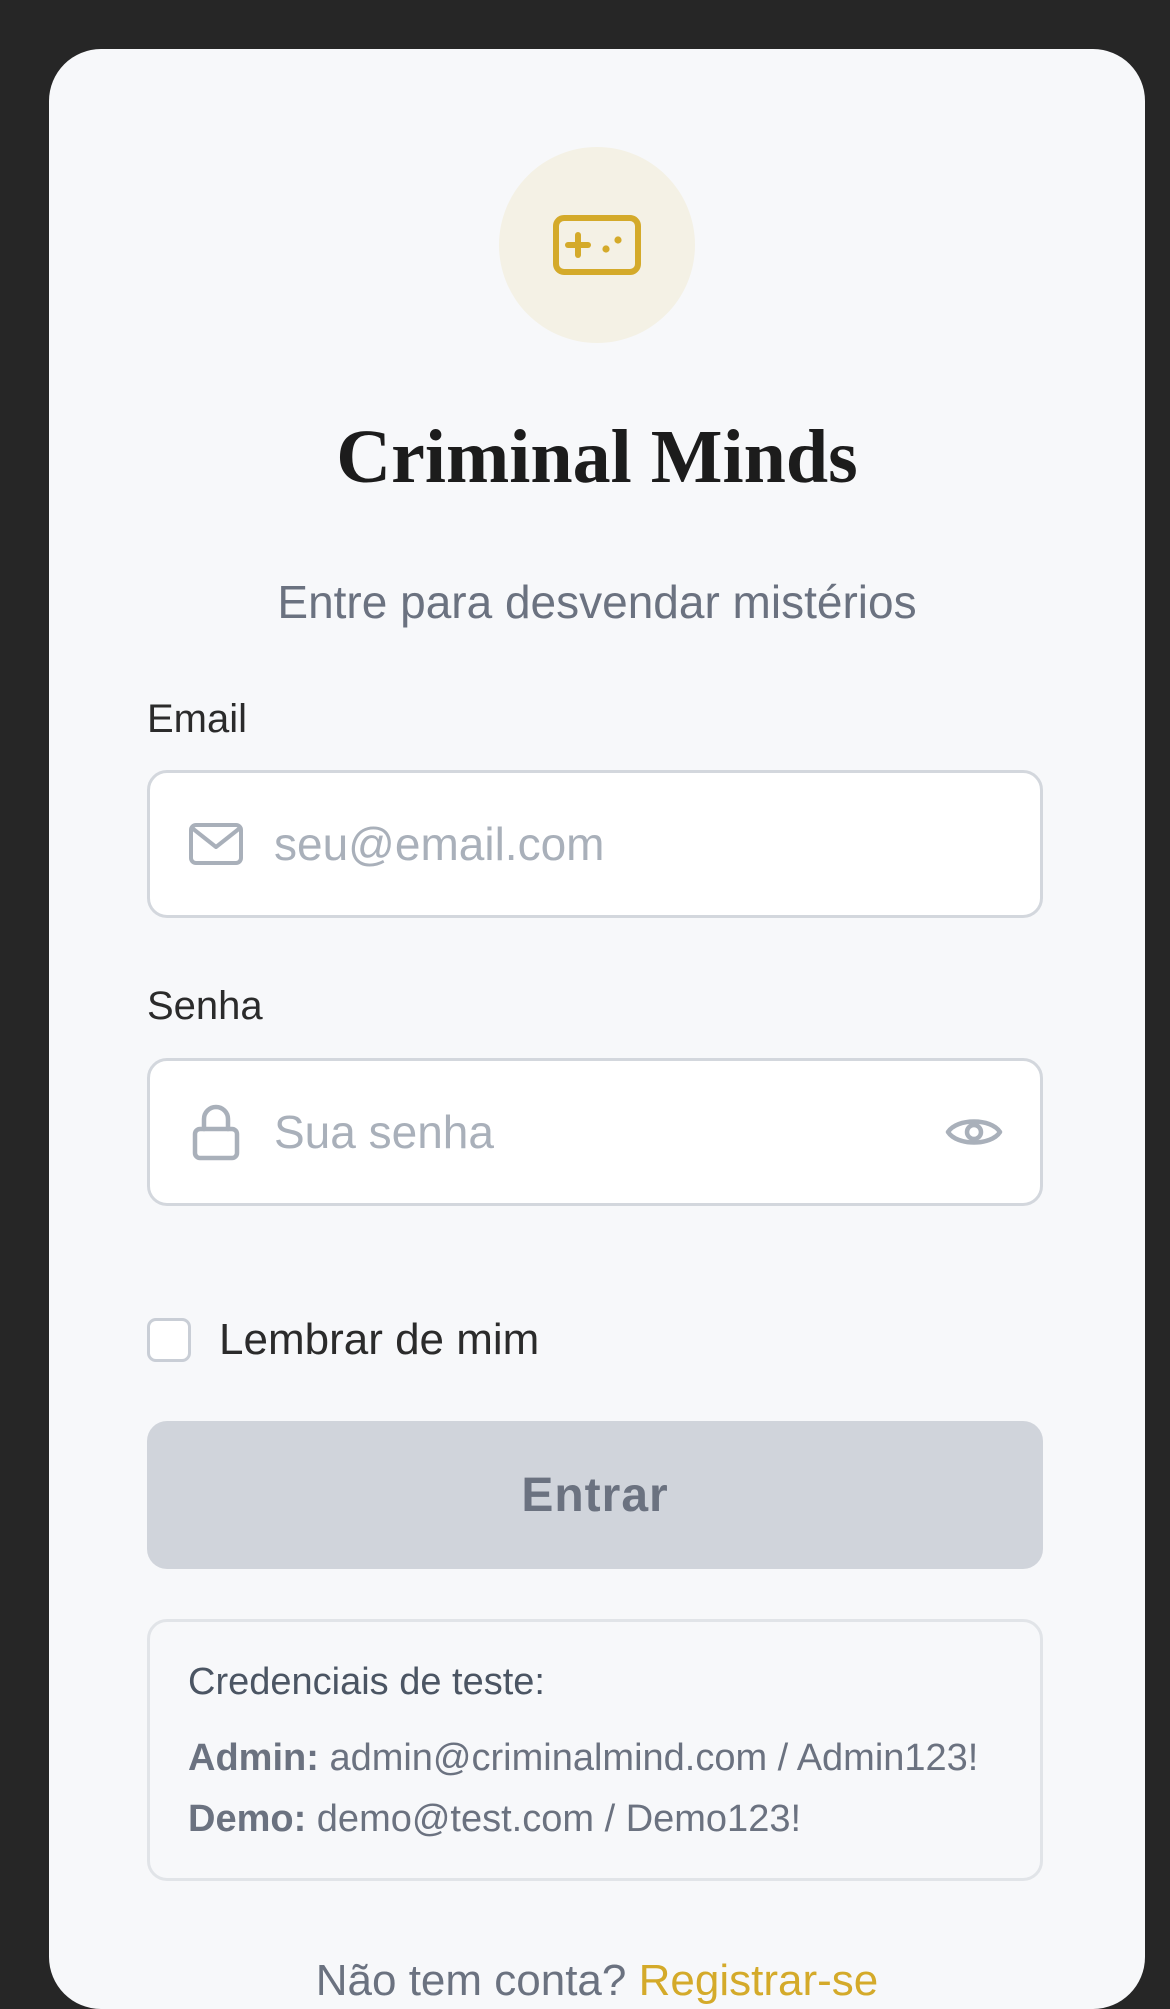  I want to click on email-label: Email, so click(197, 719).